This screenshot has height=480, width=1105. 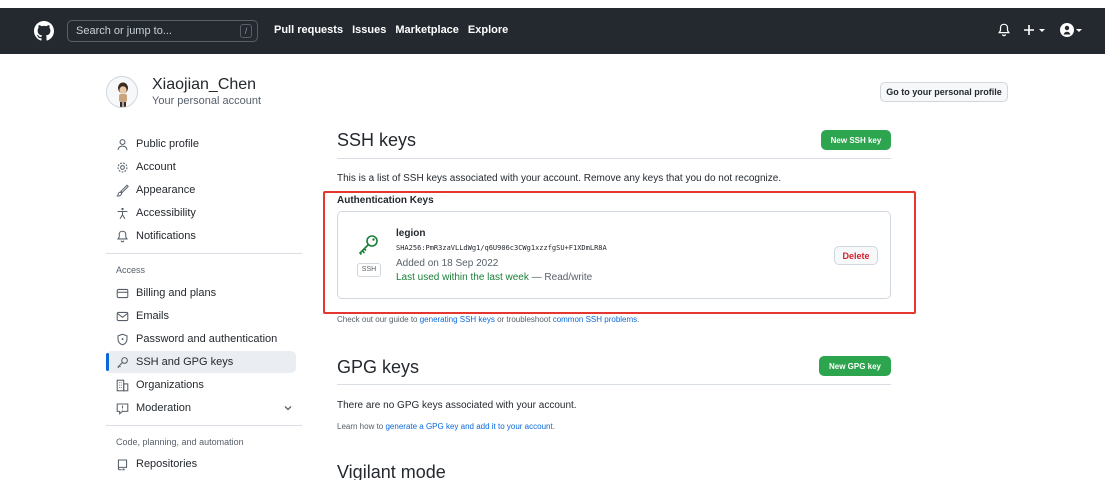 What do you see at coordinates (207, 339) in the screenshot?
I see `sidebar-item-label: Password and authentication` at bounding box center [207, 339].